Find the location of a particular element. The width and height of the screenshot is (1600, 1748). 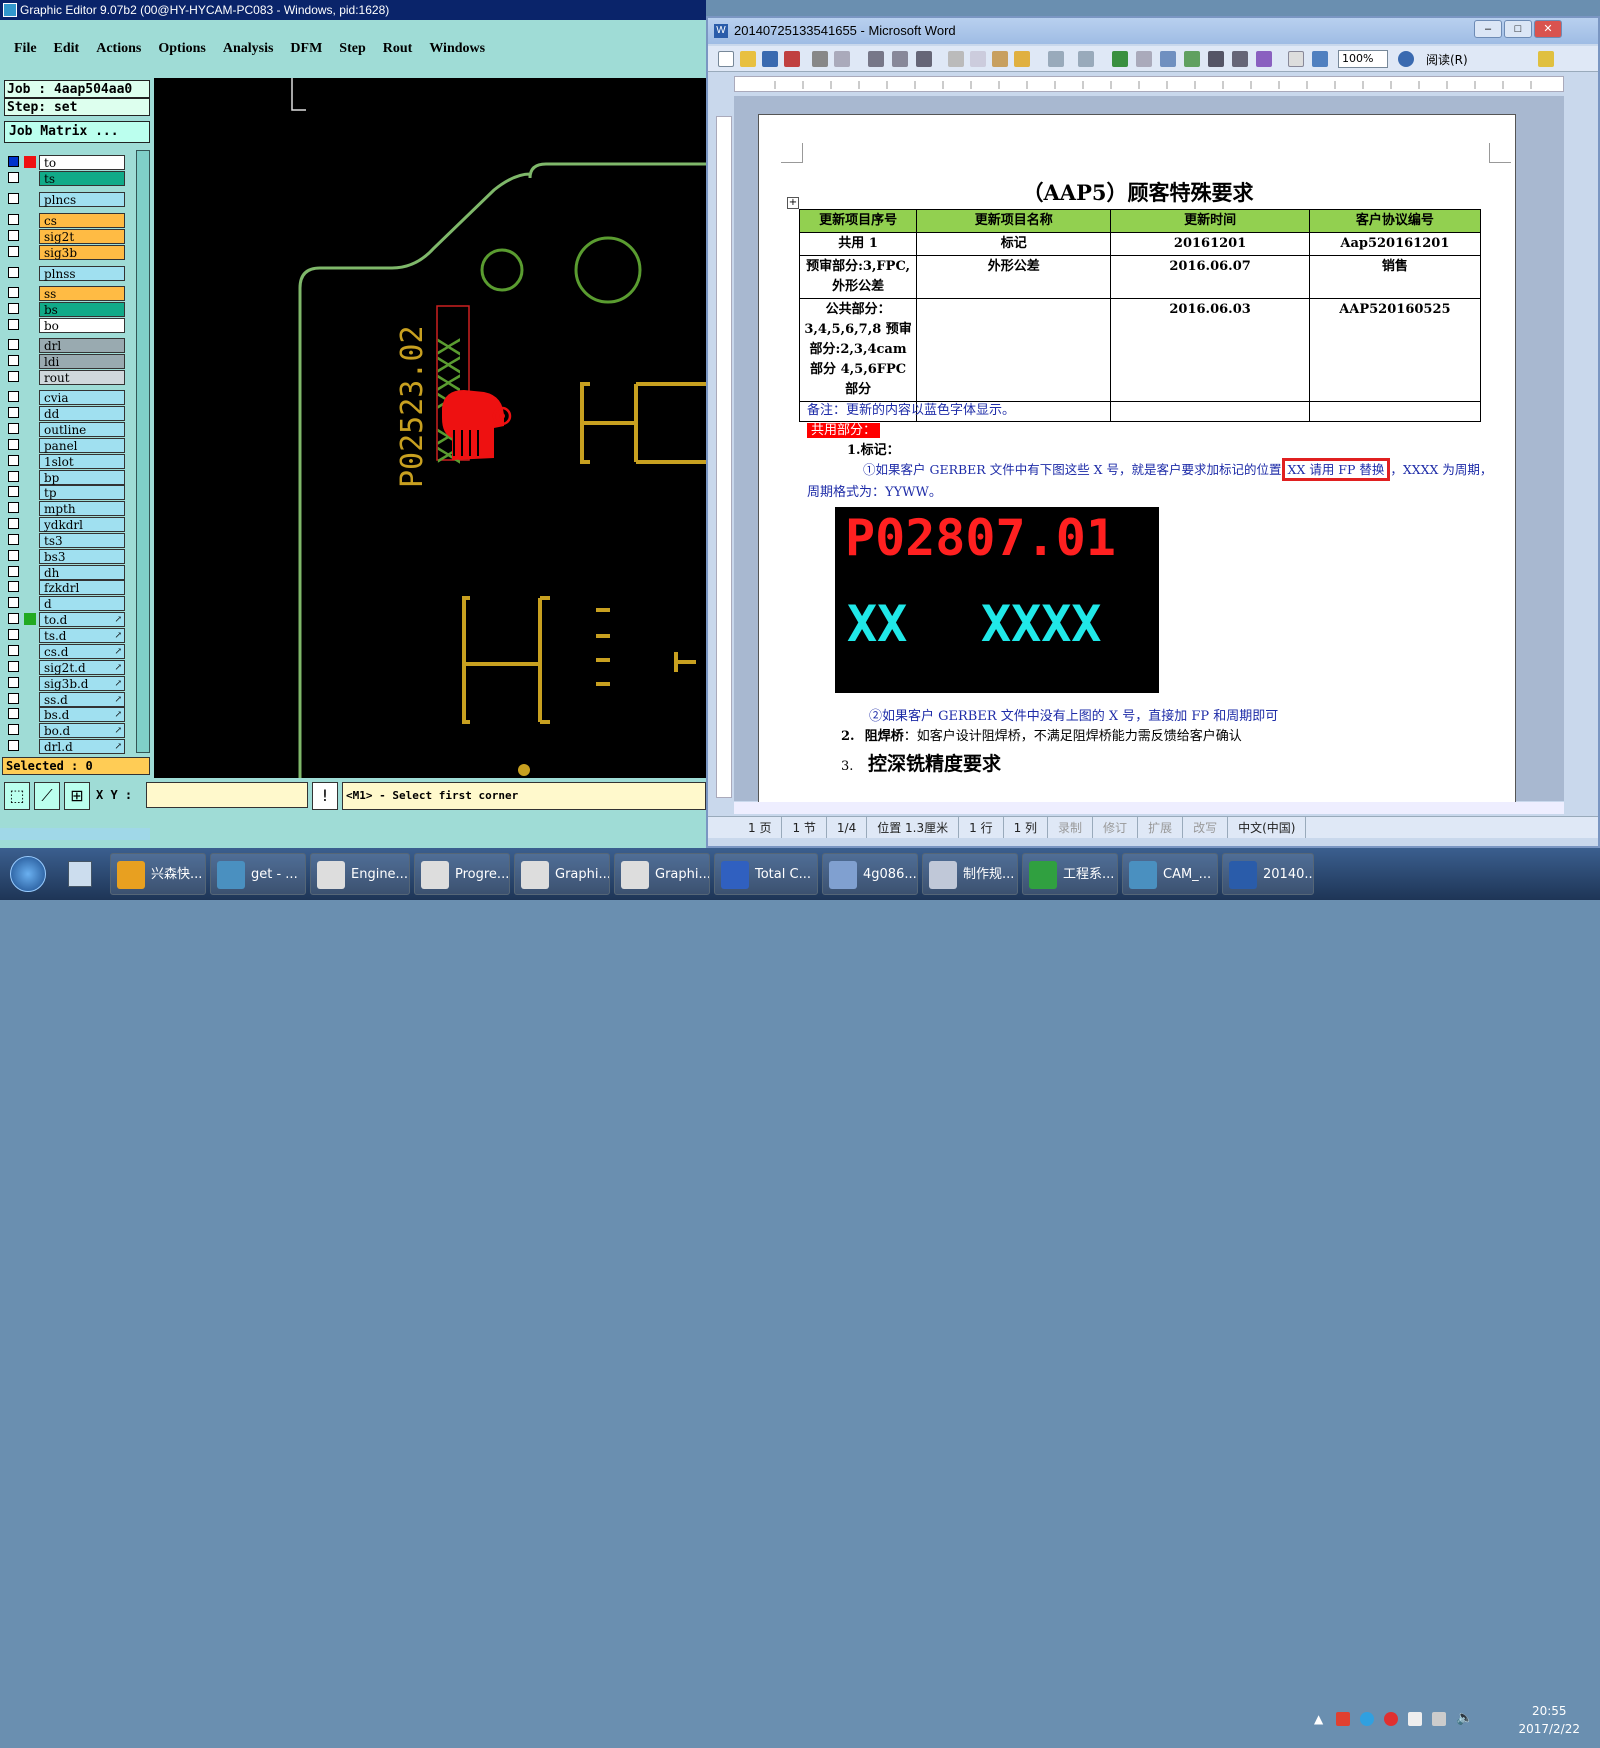

cut-icon is located at coordinates (956, 59).